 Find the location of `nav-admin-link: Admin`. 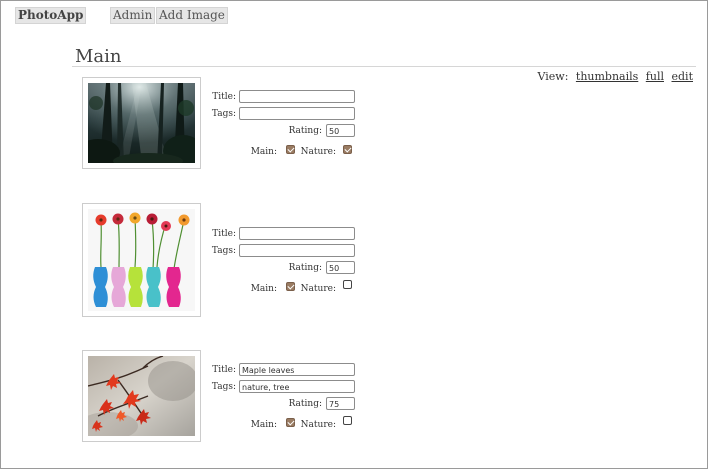

nav-admin-link: Admin is located at coordinates (133, 15).